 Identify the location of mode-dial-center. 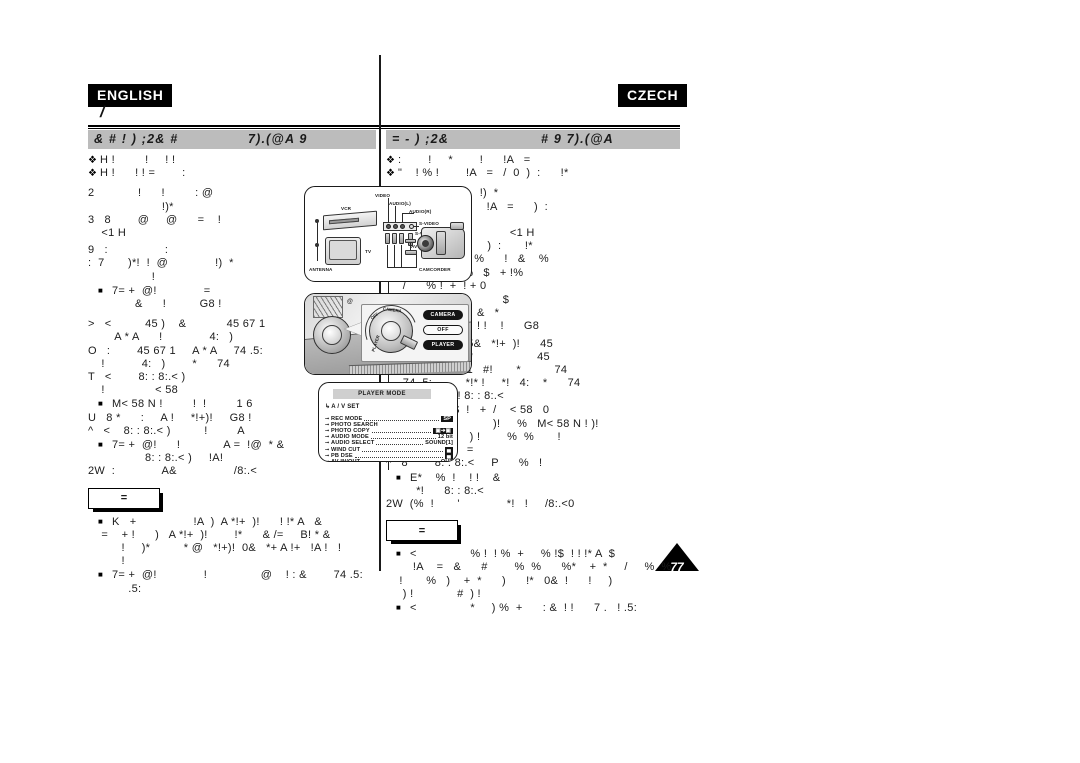
(391, 331).